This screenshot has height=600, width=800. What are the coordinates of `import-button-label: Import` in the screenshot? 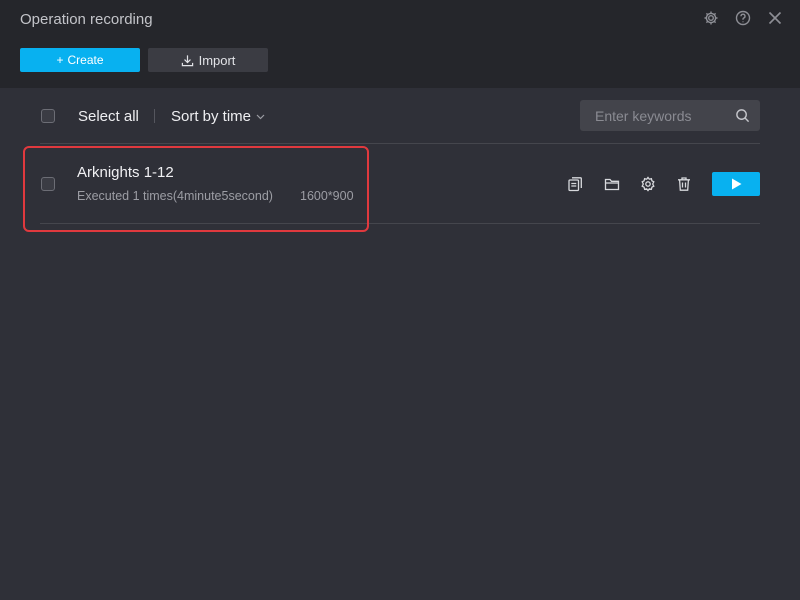 It's located at (217, 60).